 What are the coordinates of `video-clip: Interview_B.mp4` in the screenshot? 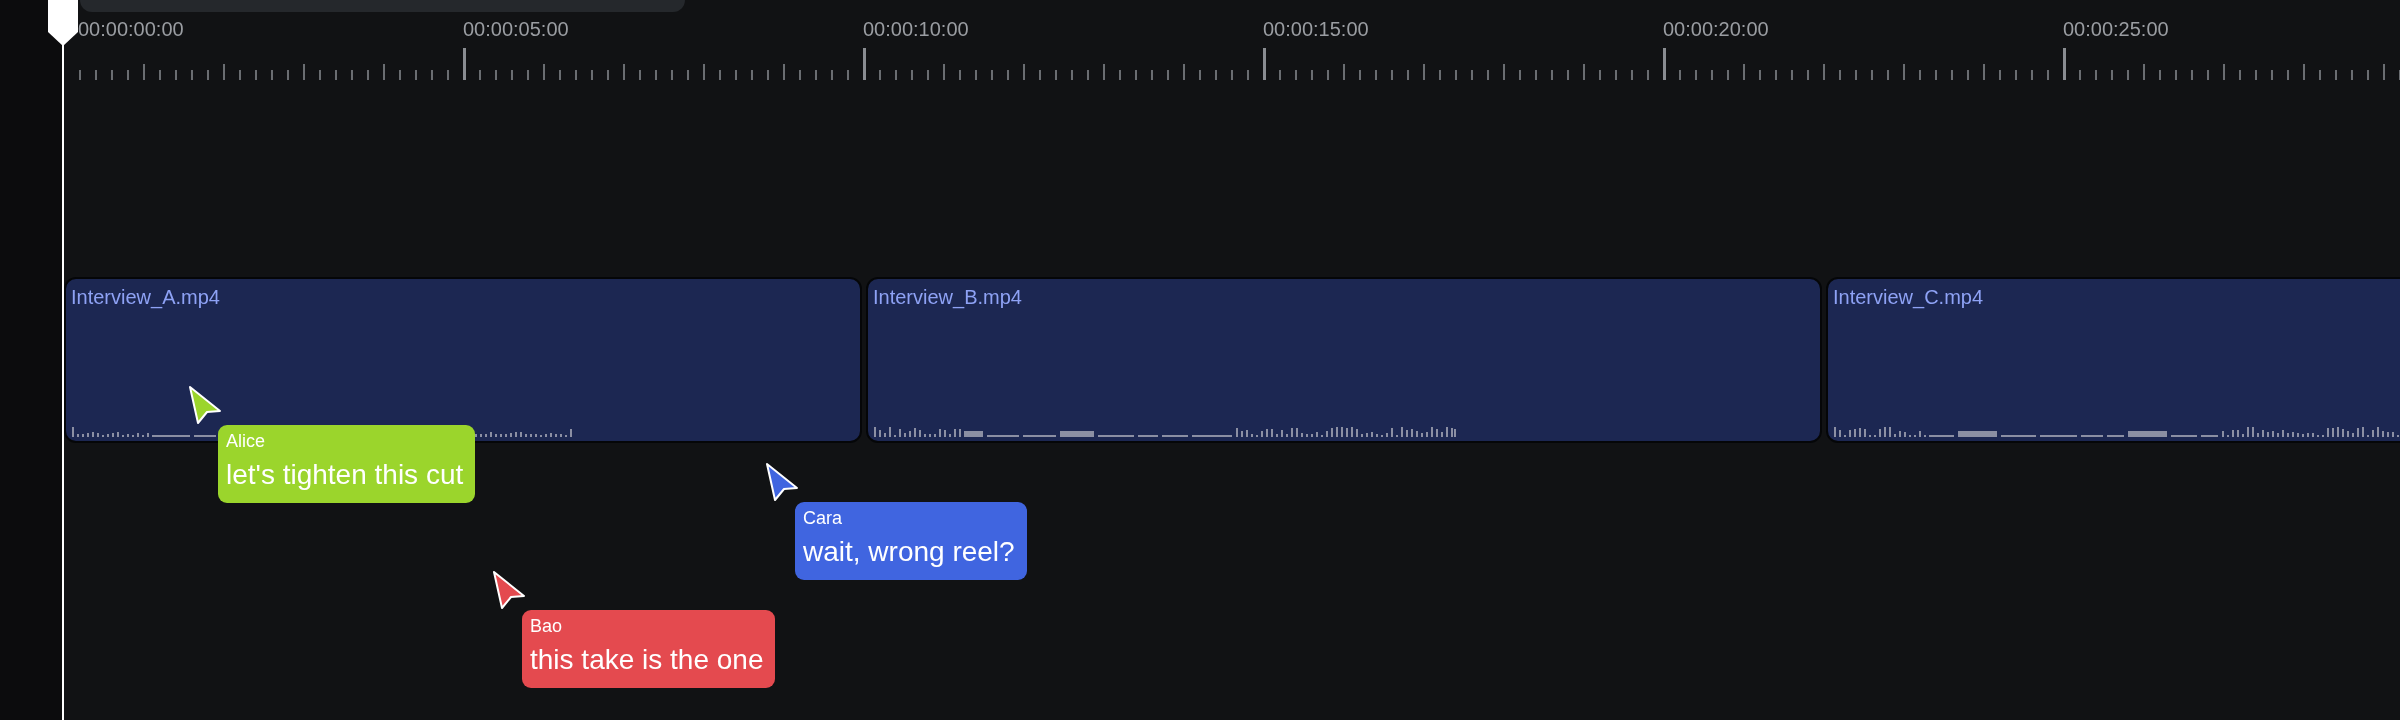 It's located at (1344, 360).